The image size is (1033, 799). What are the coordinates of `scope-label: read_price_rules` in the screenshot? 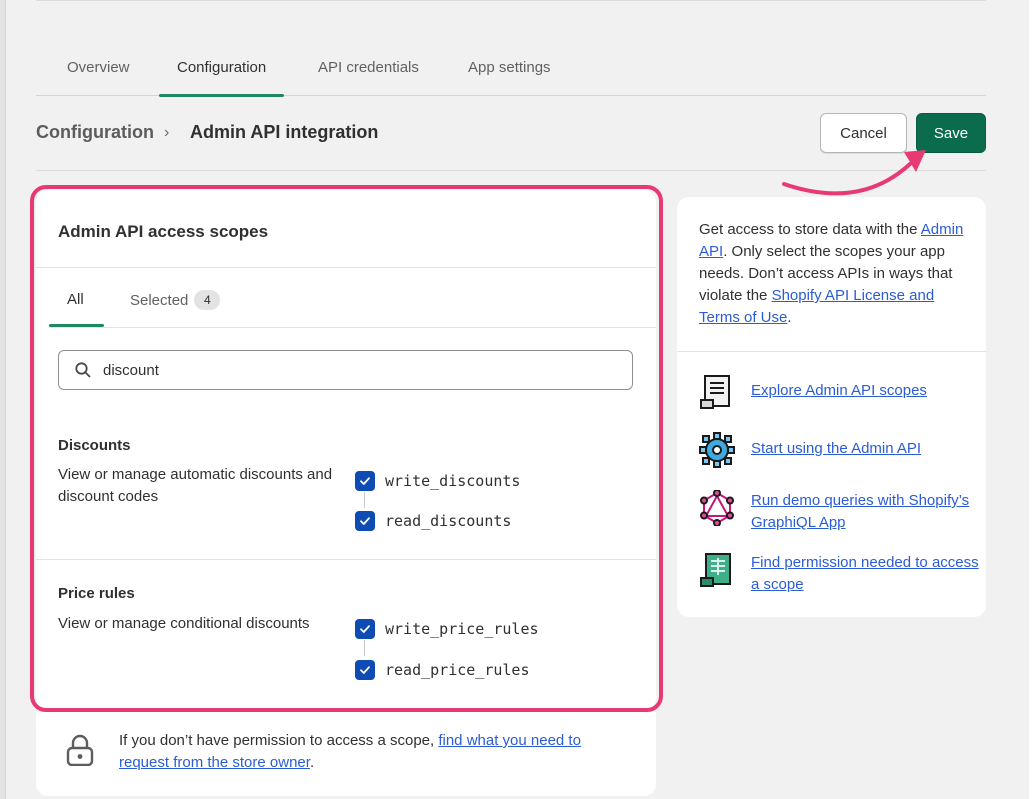 It's located at (457, 670).